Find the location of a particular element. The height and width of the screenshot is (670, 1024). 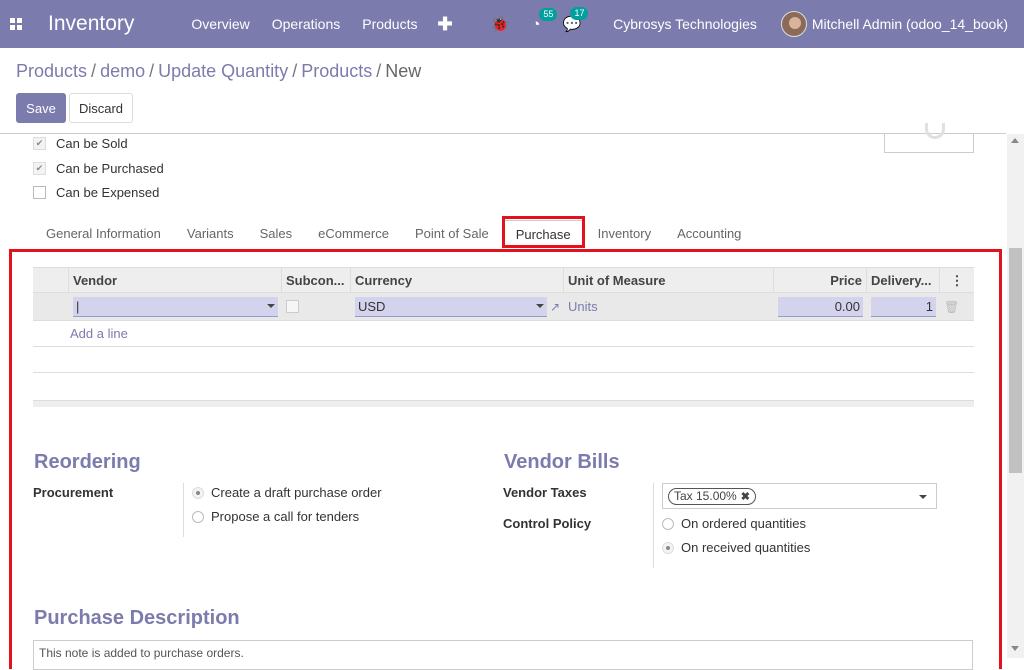

external-link-icon: ↗ is located at coordinates (555, 307).